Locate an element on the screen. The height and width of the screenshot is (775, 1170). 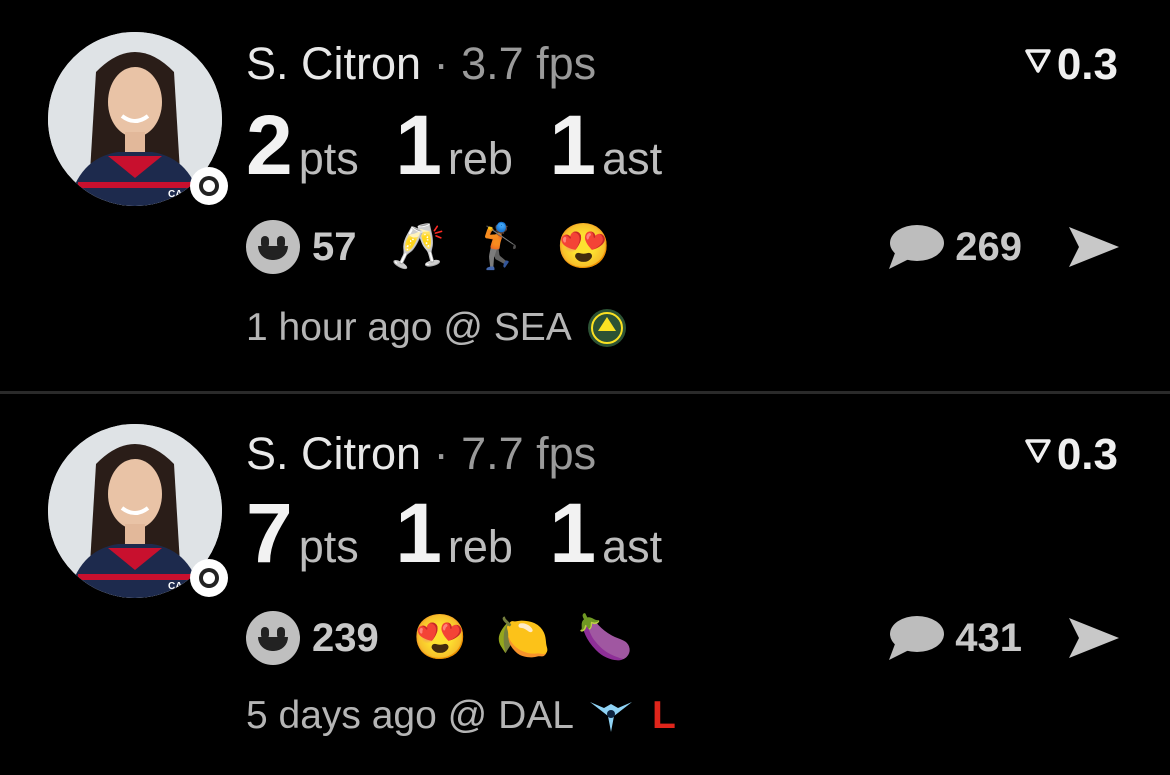
game-time-opponent: 5 days ago @ DAL is located at coordinates (410, 715).